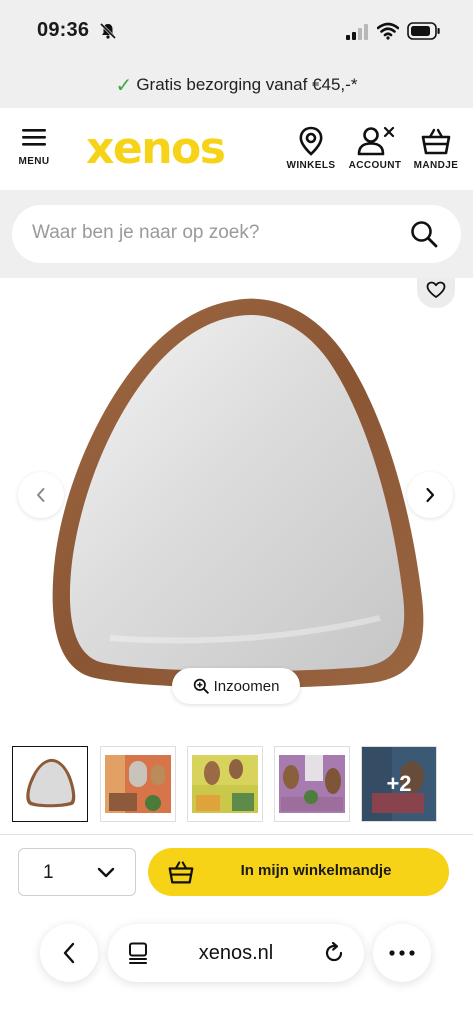 The image size is (473, 1024). What do you see at coordinates (124, 85) in the screenshot?
I see `checkmark-icon: ✓` at bounding box center [124, 85].